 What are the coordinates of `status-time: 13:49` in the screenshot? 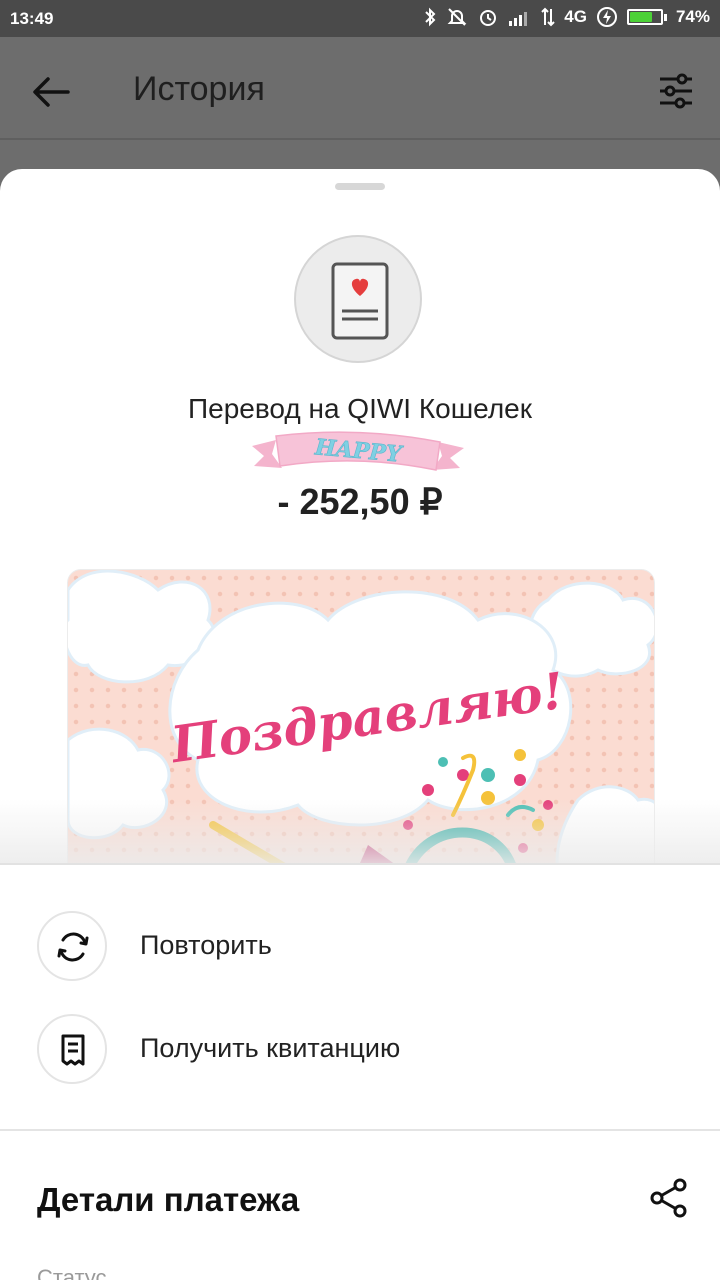 It's located at (32, 18).